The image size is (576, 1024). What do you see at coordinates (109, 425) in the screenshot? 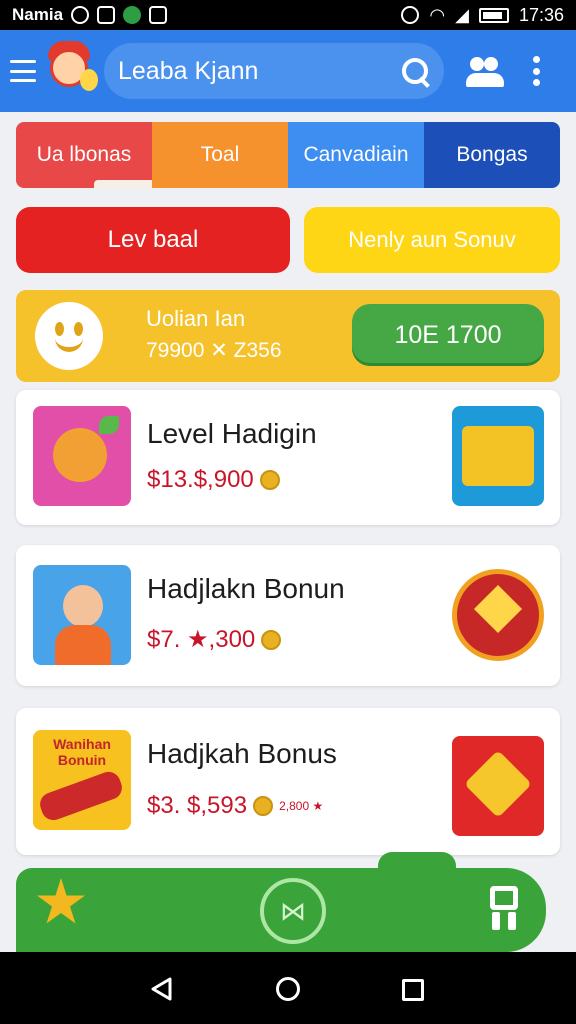
I see `leaf-icon` at bounding box center [109, 425].